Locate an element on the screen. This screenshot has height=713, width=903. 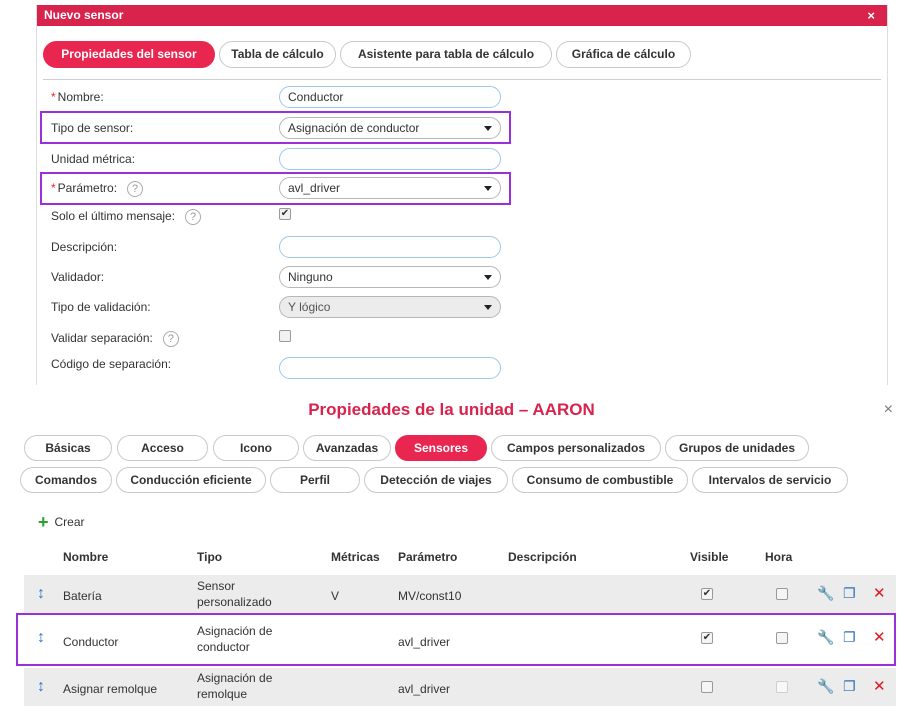
validar-separacion-checkbox is located at coordinates (285, 336).